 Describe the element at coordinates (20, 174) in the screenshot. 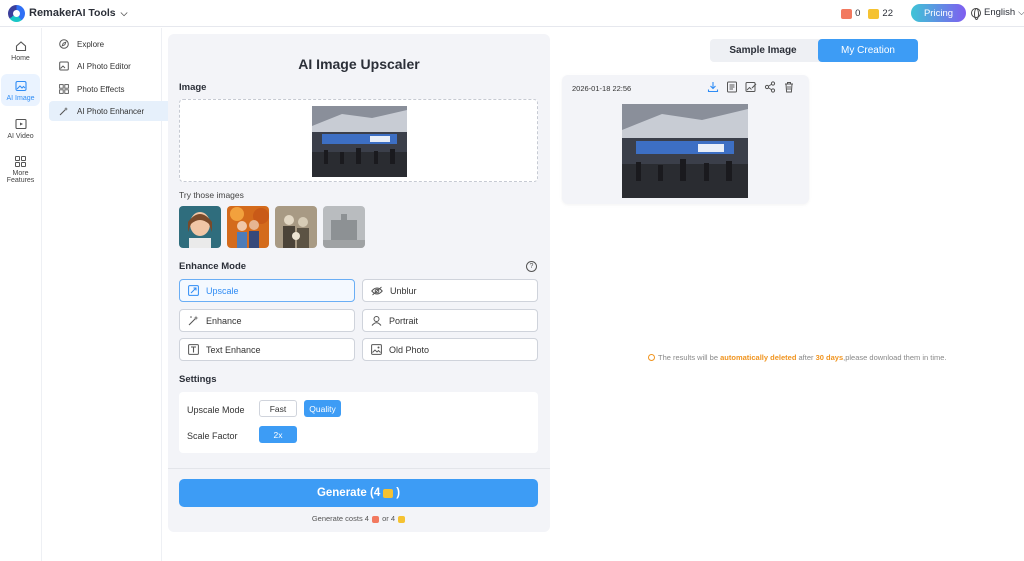

I see `rail-item-more-features: More Features` at that location.